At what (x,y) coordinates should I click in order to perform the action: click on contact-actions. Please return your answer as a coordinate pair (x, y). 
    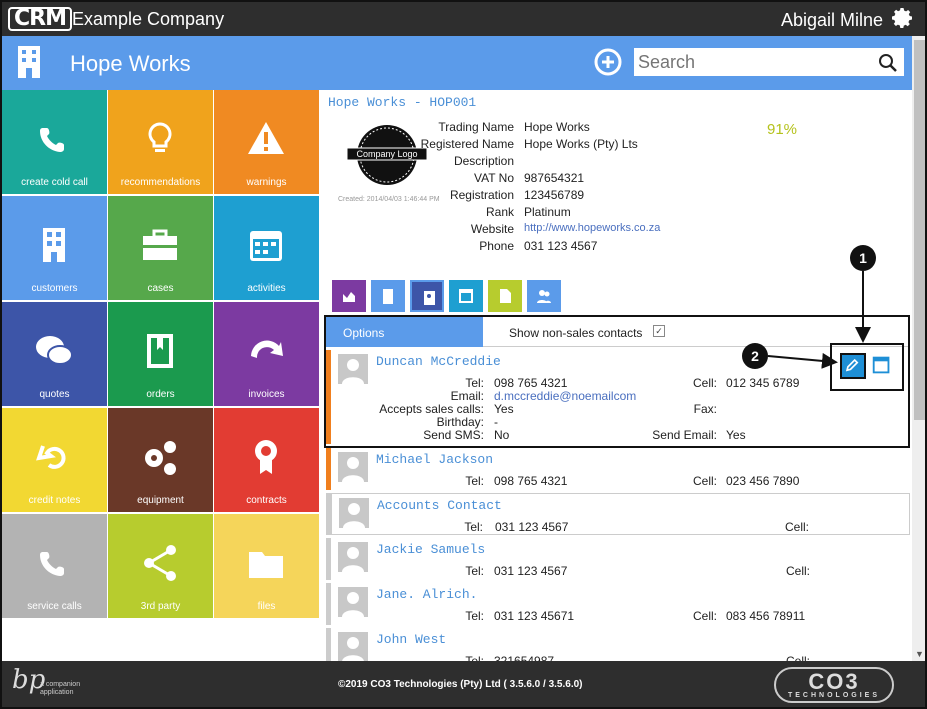
    Looking at the image, I should click on (867, 367).